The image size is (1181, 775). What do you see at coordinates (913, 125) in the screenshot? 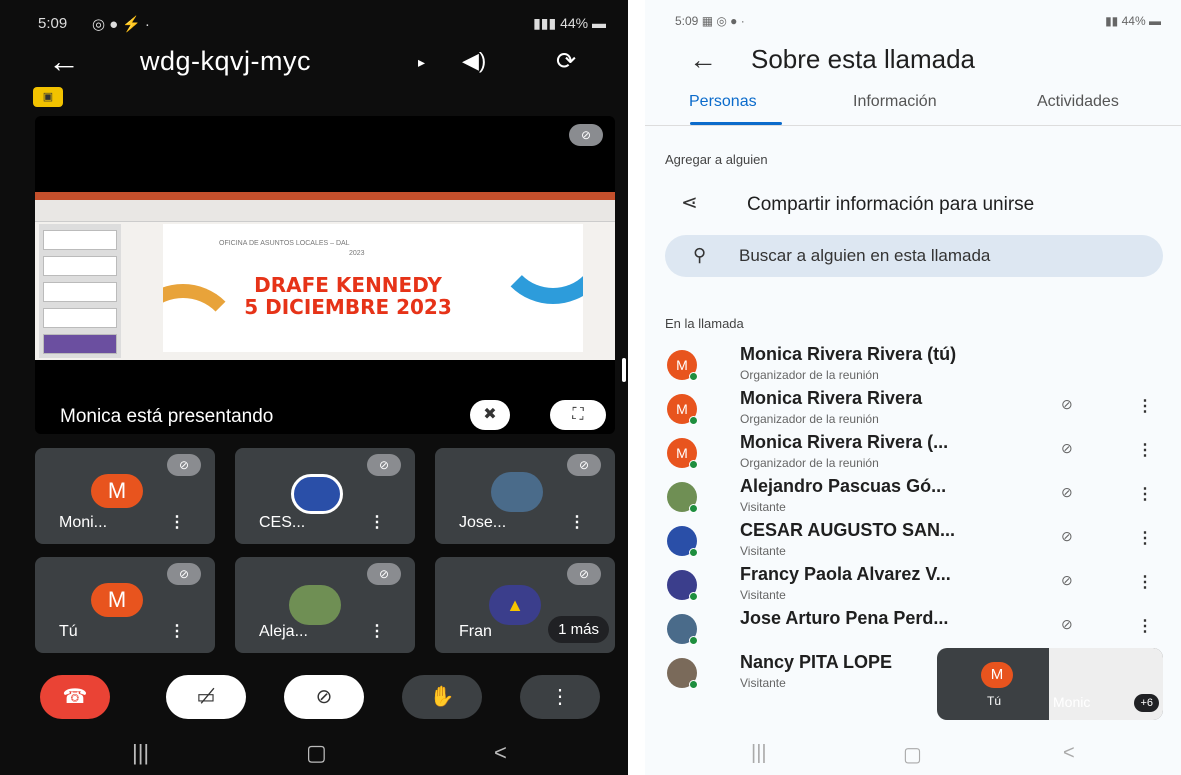
I see `tab-divider` at bounding box center [913, 125].